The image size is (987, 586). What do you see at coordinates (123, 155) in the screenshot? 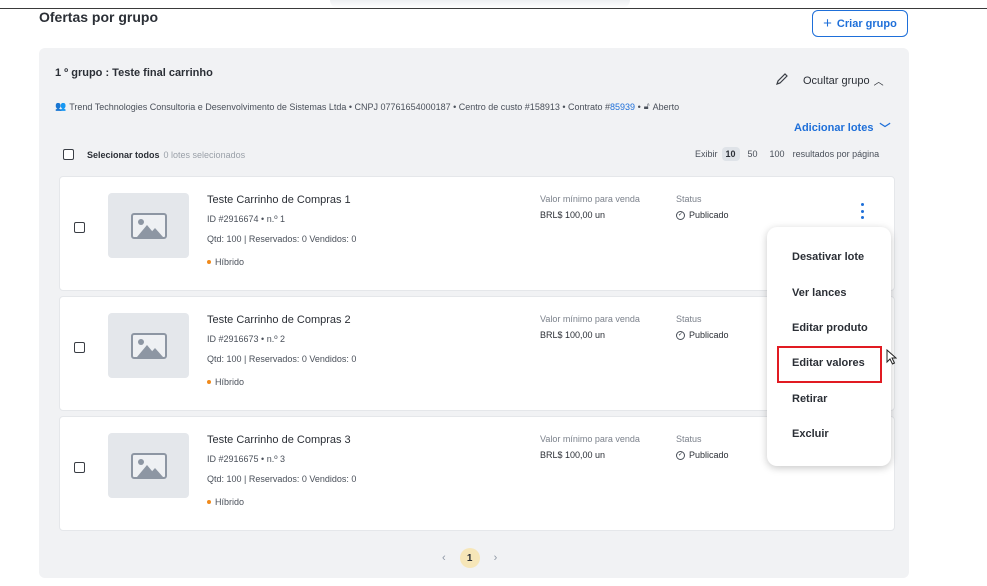
I see `select-all-label: Selecionar todos` at bounding box center [123, 155].